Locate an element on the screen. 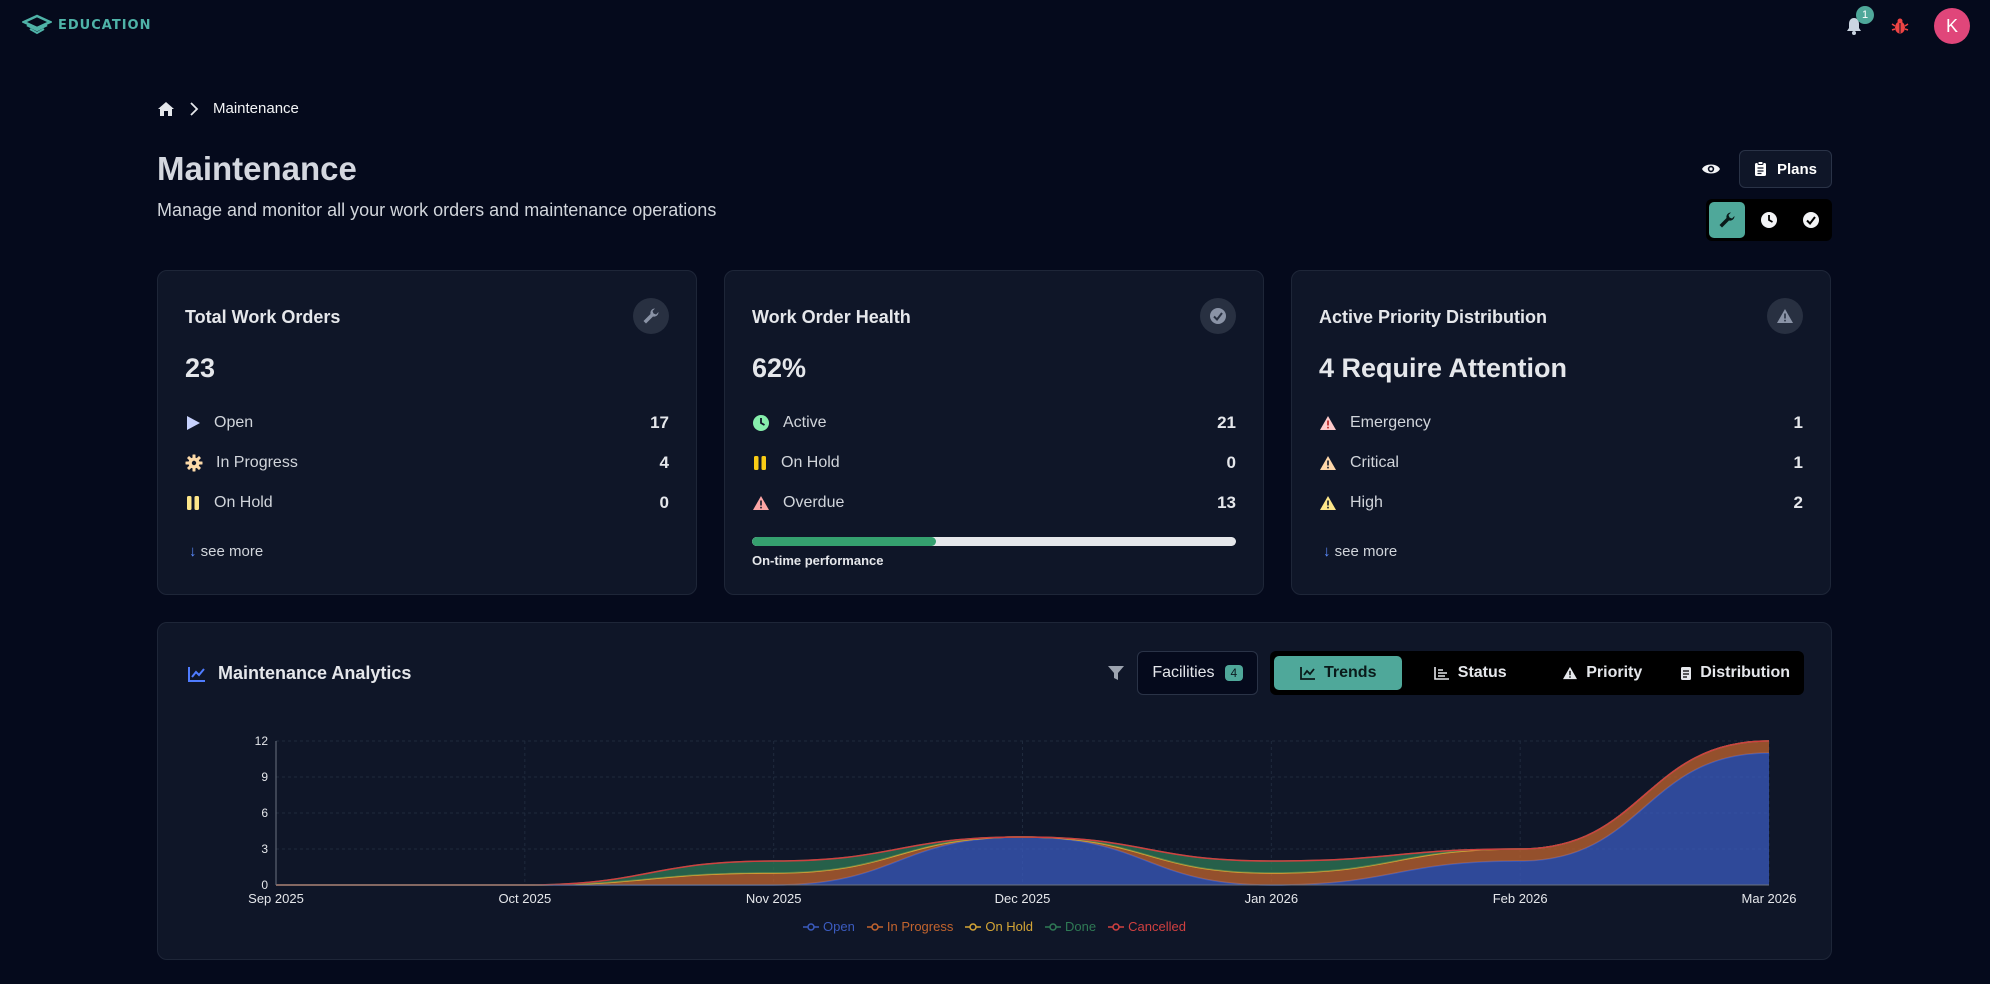 Image resolution: width=1990 pixels, height=984 pixels. legend-item: In Progress is located at coordinates (910, 926).